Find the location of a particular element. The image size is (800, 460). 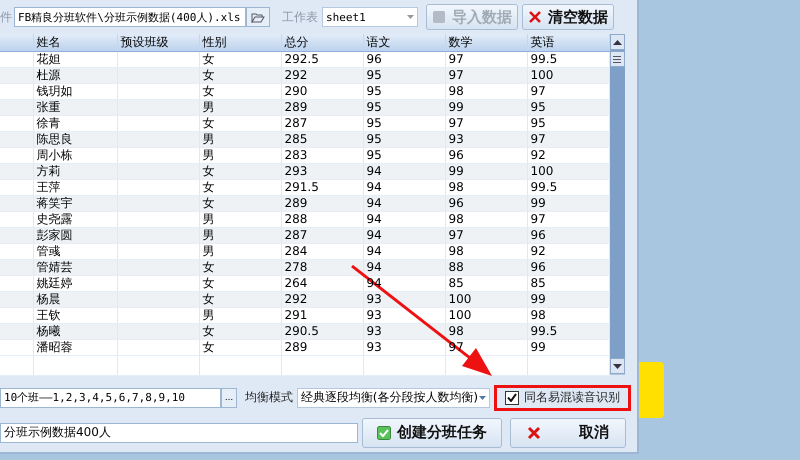

file-path-field: FB精良分班软件\分班示例数据(400人).xls is located at coordinates (130, 17).